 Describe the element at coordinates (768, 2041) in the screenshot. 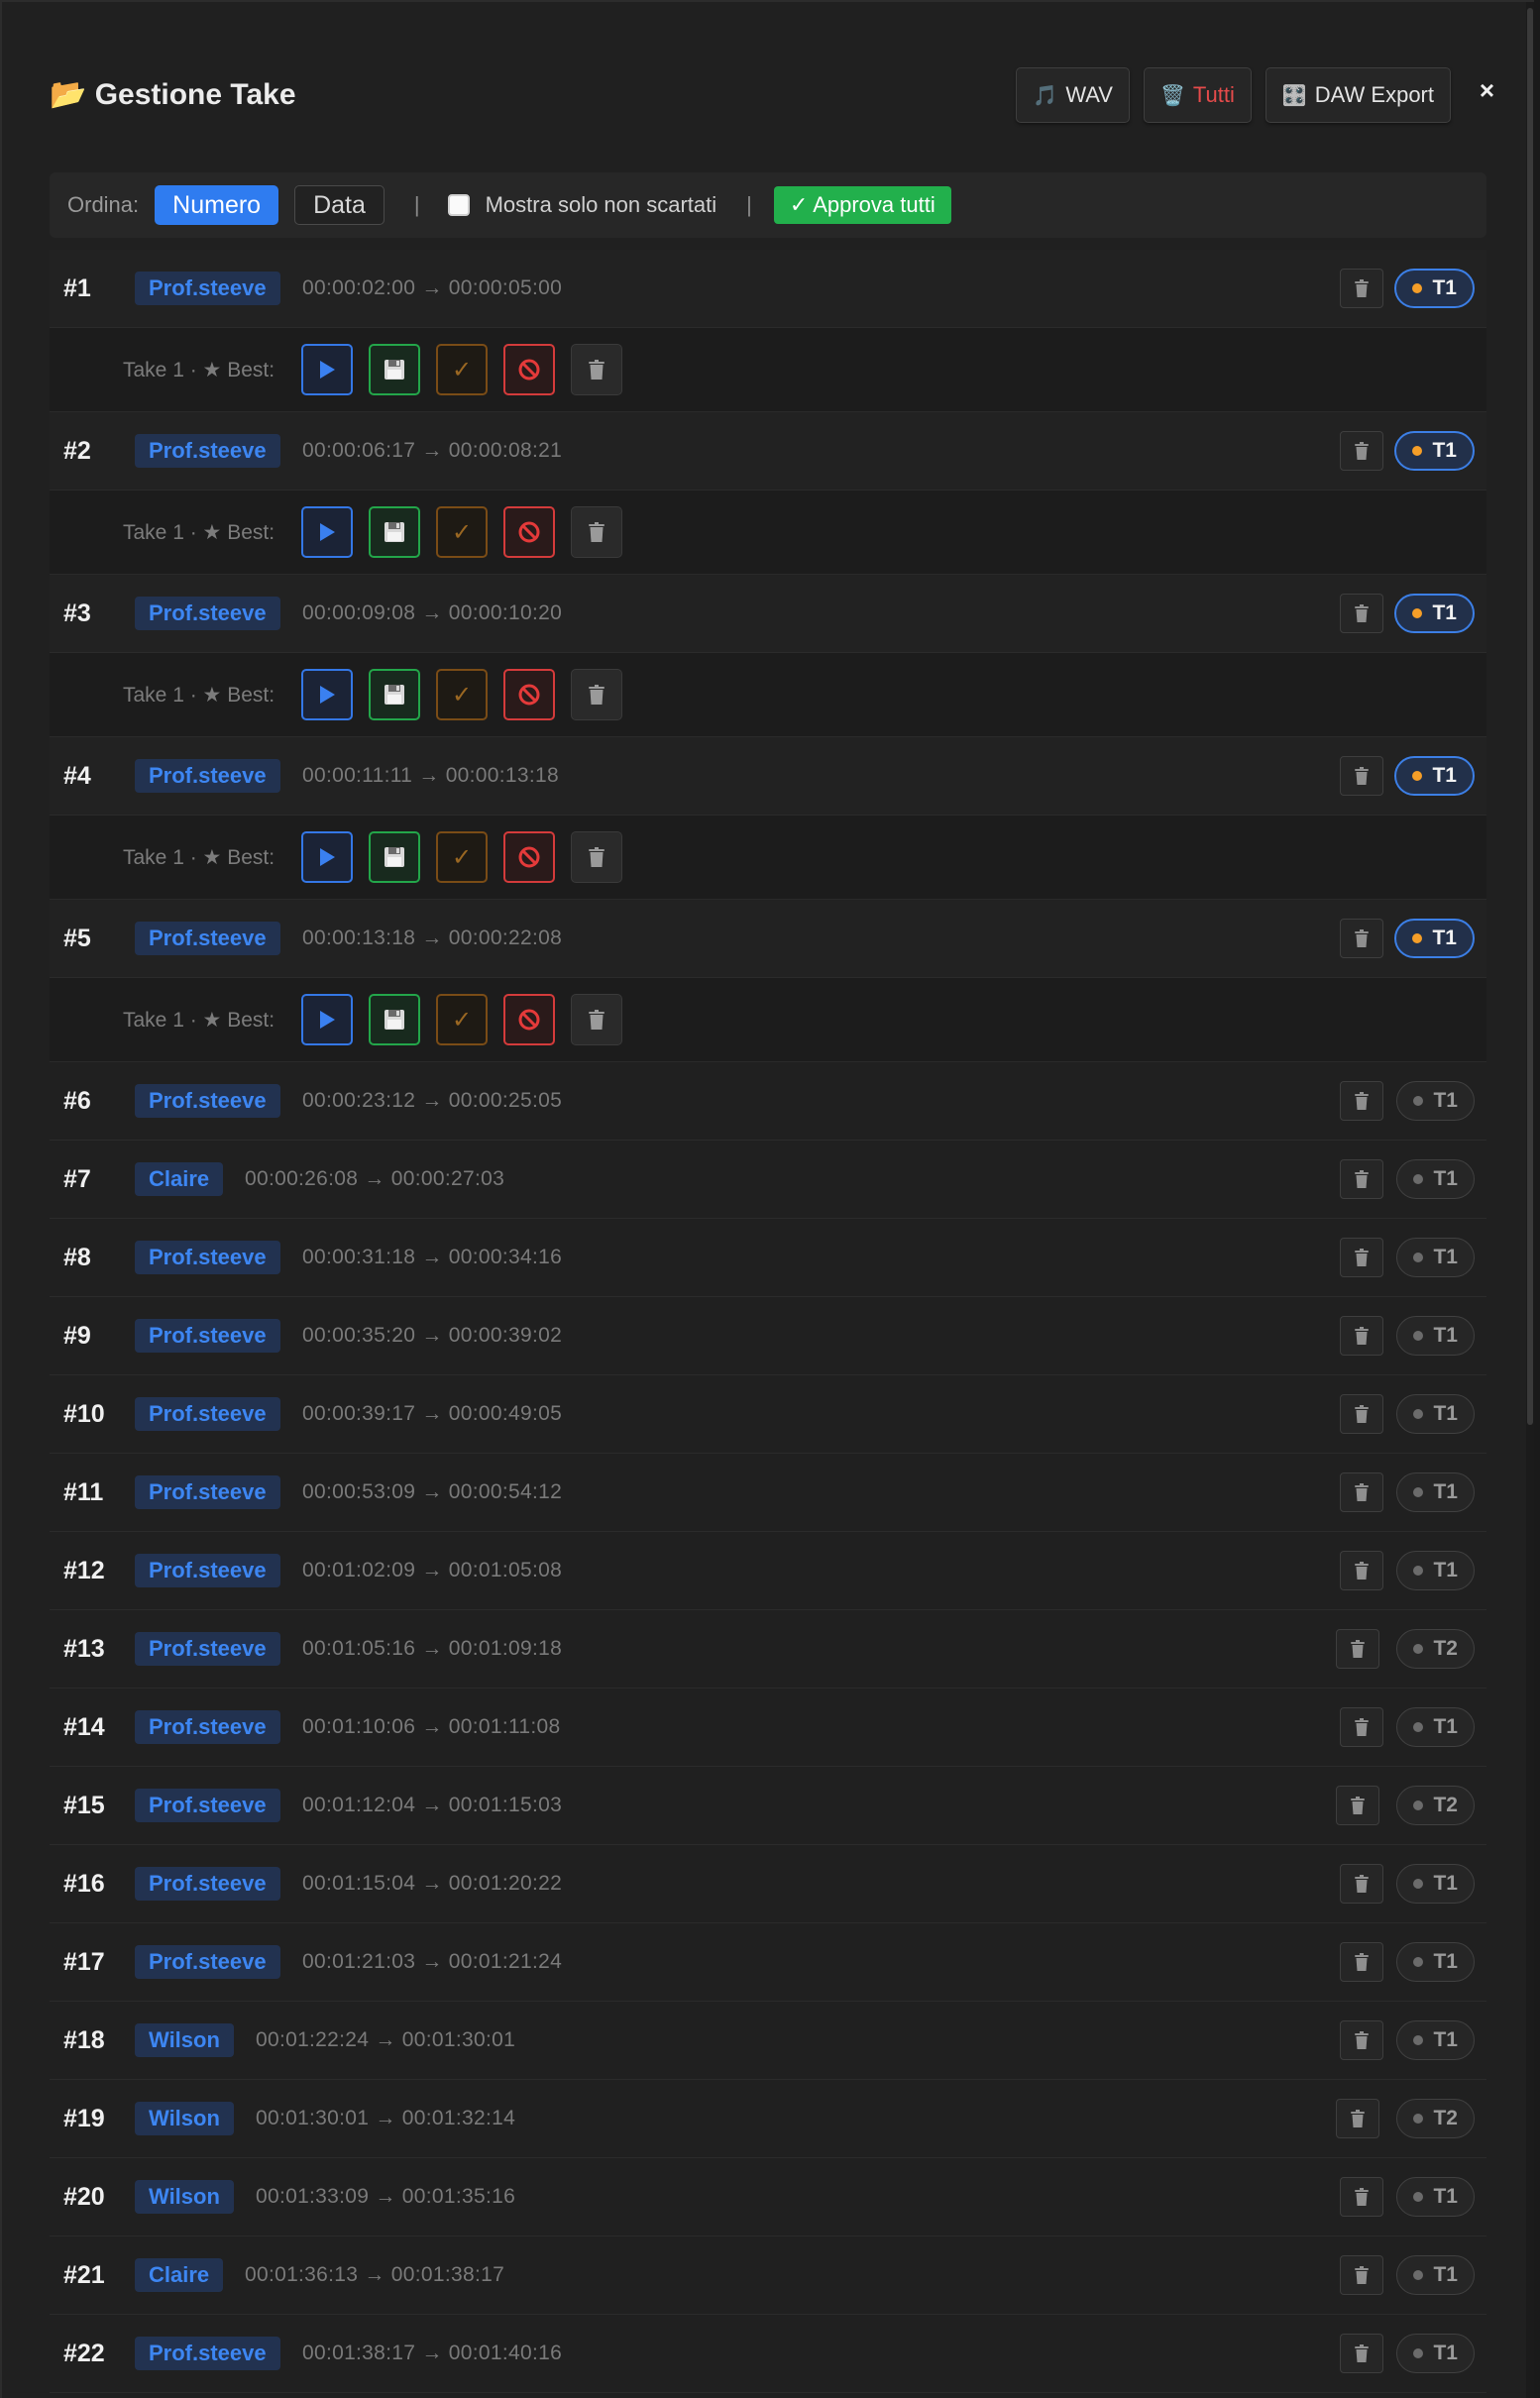

I see `segment-row: #18 Wilson 00:01:22:24 → 00:01:30:01 T1` at that location.